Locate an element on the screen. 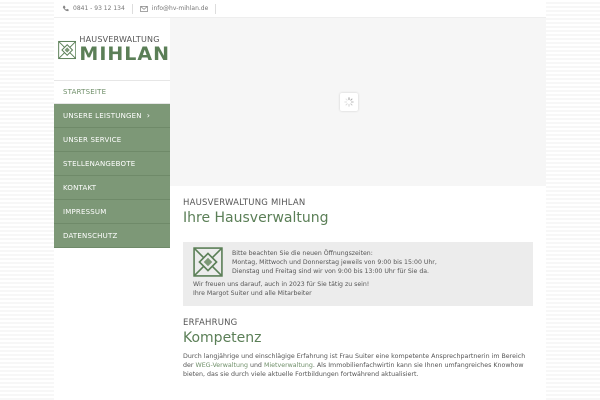 This screenshot has width=600, height=400. nav-item-unsere-leistungen: UNSERE LEISTUNGEN › is located at coordinates (112, 116).